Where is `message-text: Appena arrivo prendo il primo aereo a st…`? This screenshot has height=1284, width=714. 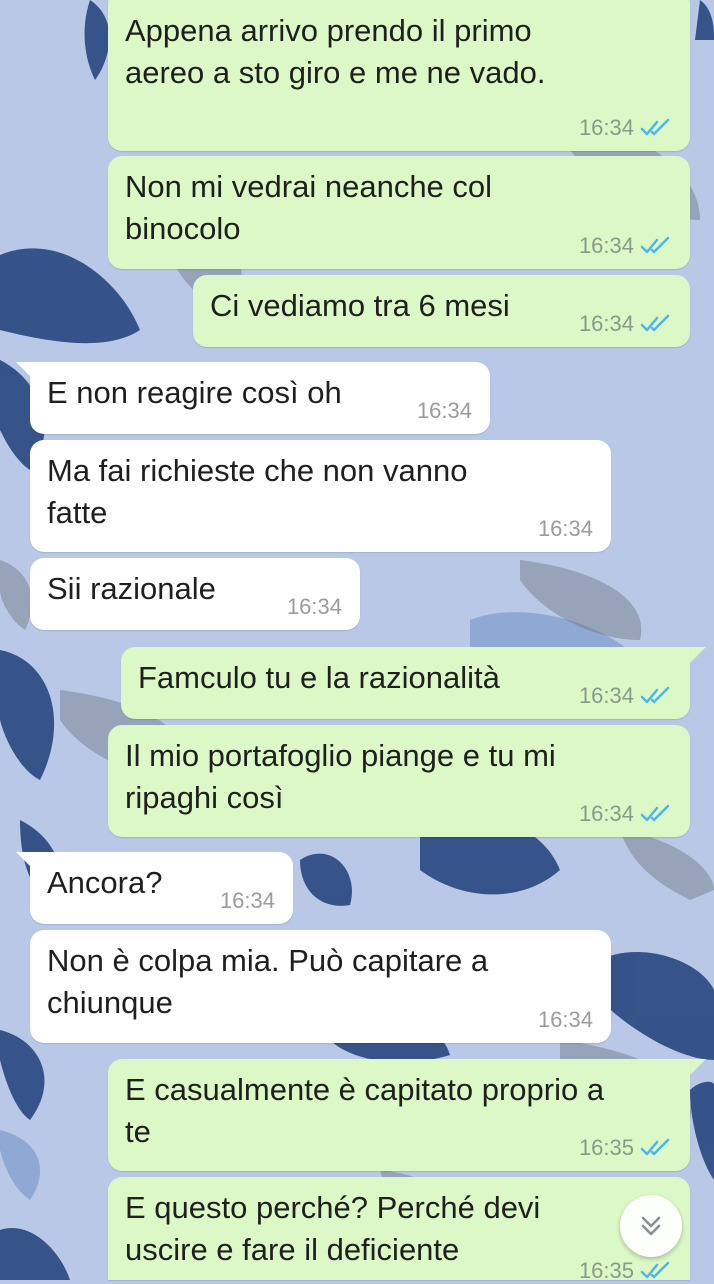 message-text: Appena arrivo prendo il primo aereo a st… is located at coordinates (335, 51).